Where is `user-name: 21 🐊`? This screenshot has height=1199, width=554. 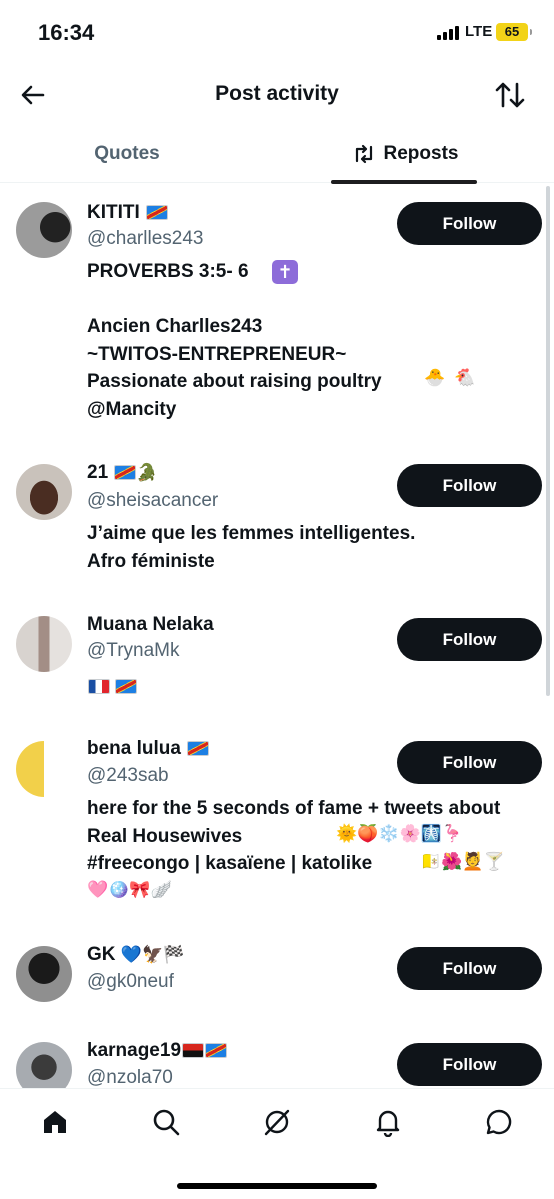
user-name: 21 🐊 is located at coordinates (122, 473).